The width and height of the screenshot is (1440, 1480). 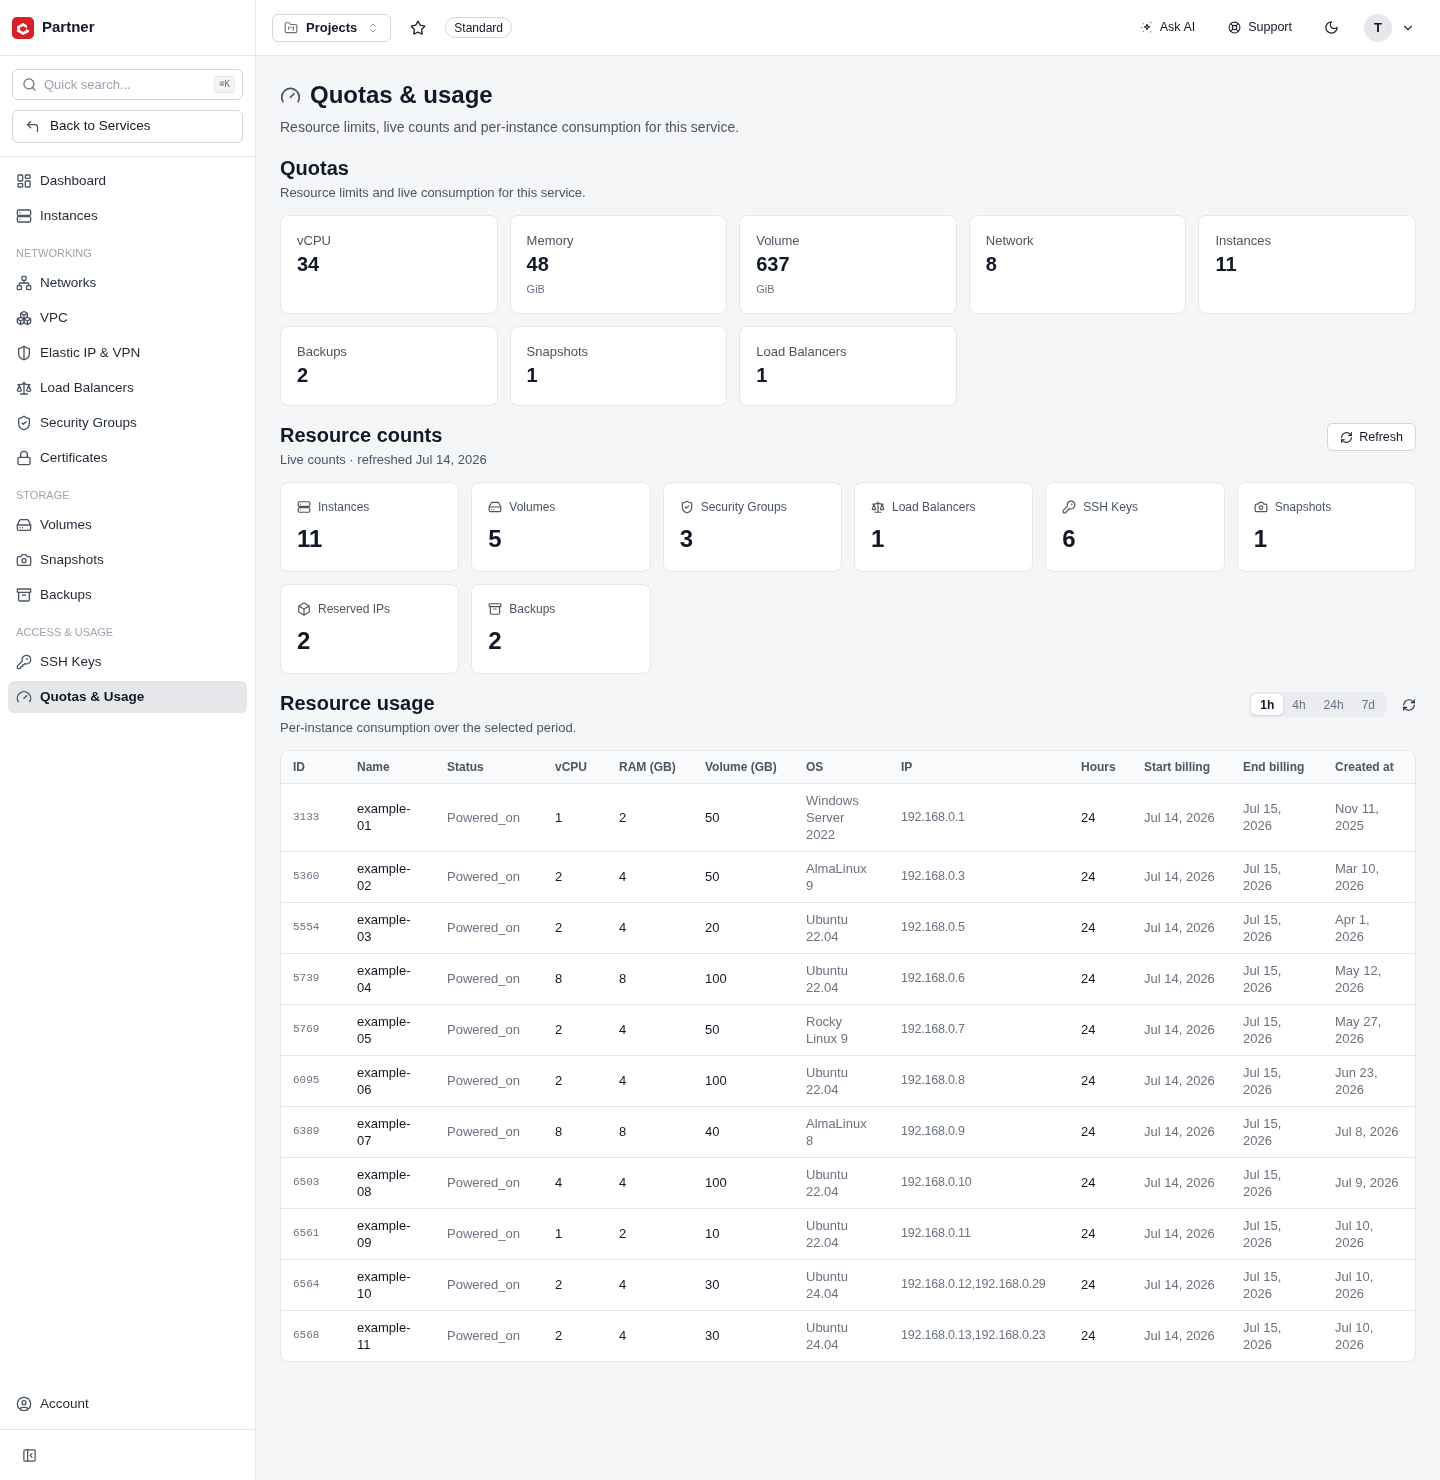 I want to click on sparkle-icon, so click(x=1146, y=27).